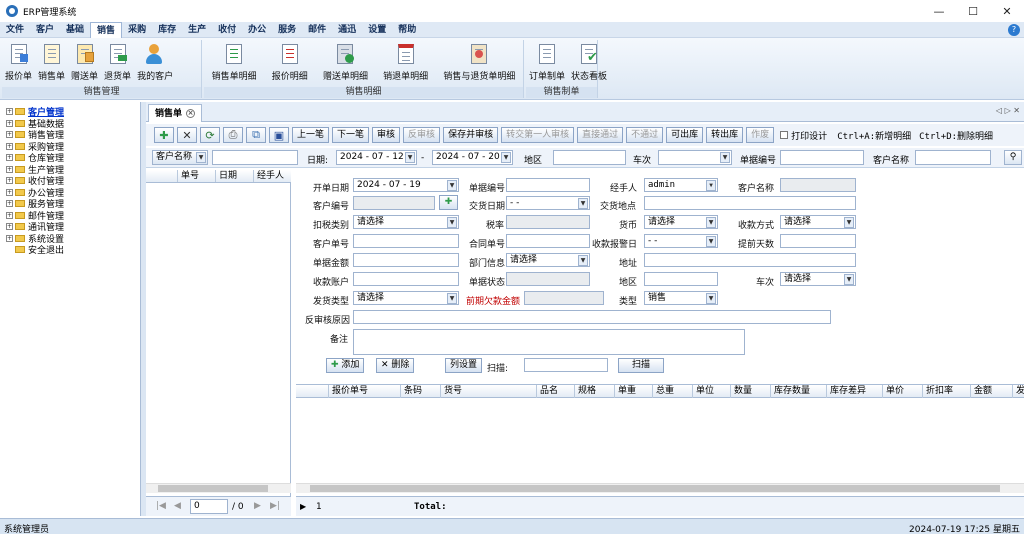  Describe the element at coordinates (15, 30) in the screenshot. I see `menu-file: 文件` at that location.